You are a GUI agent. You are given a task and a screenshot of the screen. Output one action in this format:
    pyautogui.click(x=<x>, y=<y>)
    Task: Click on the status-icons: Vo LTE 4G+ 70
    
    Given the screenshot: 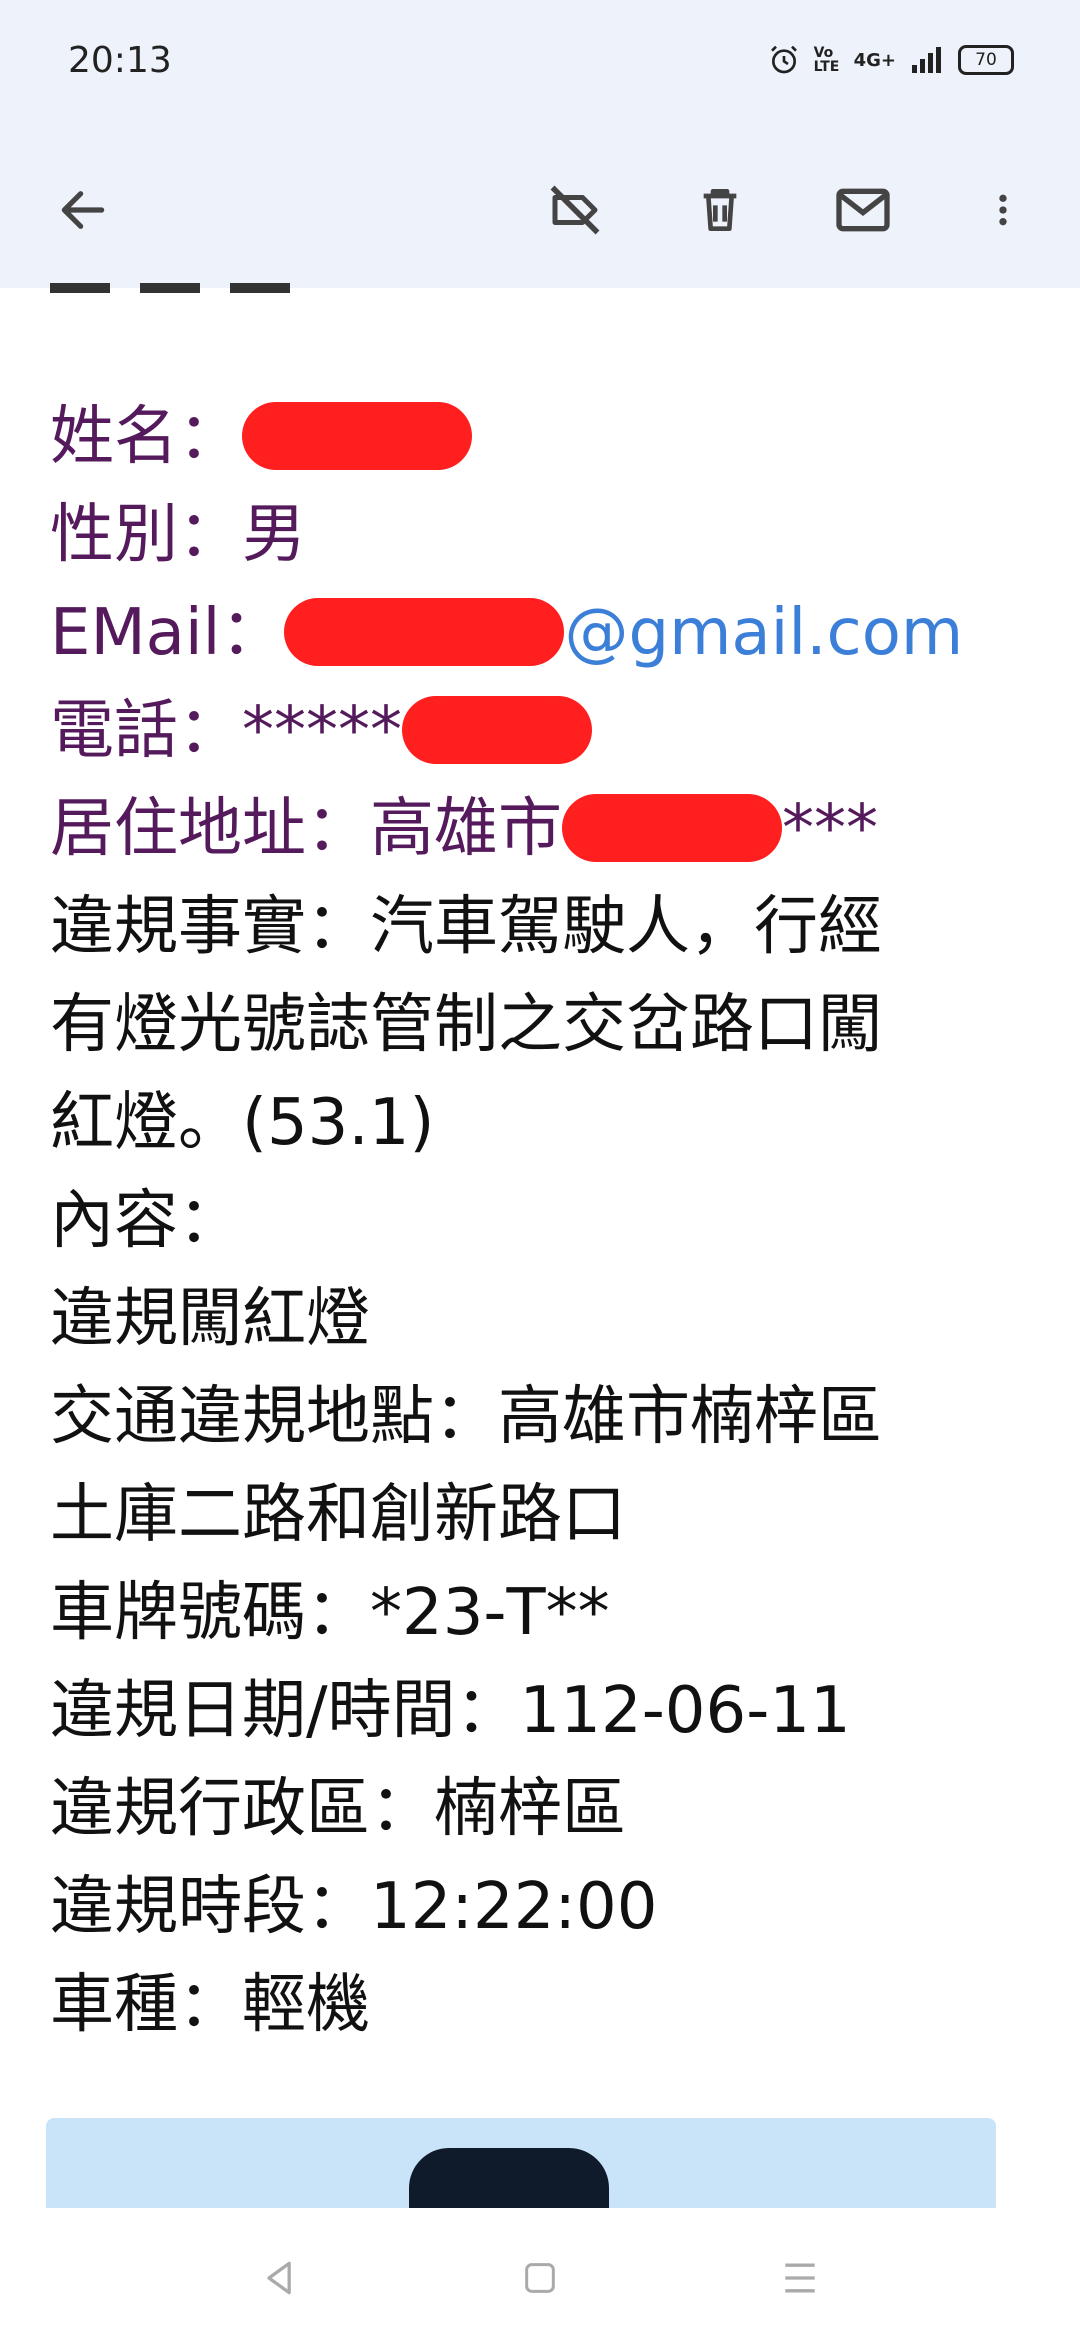 What is the action you would take?
    pyautogui.click(x=891, y=60)
    